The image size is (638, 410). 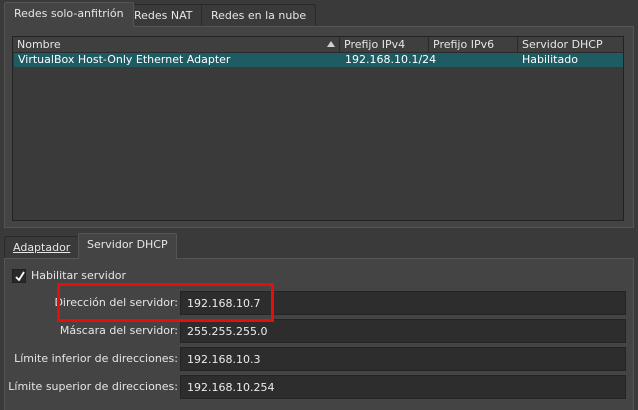 I want to click on tab-dhcp-server-label: Servidor DHCP, so click(x=127, y=244).